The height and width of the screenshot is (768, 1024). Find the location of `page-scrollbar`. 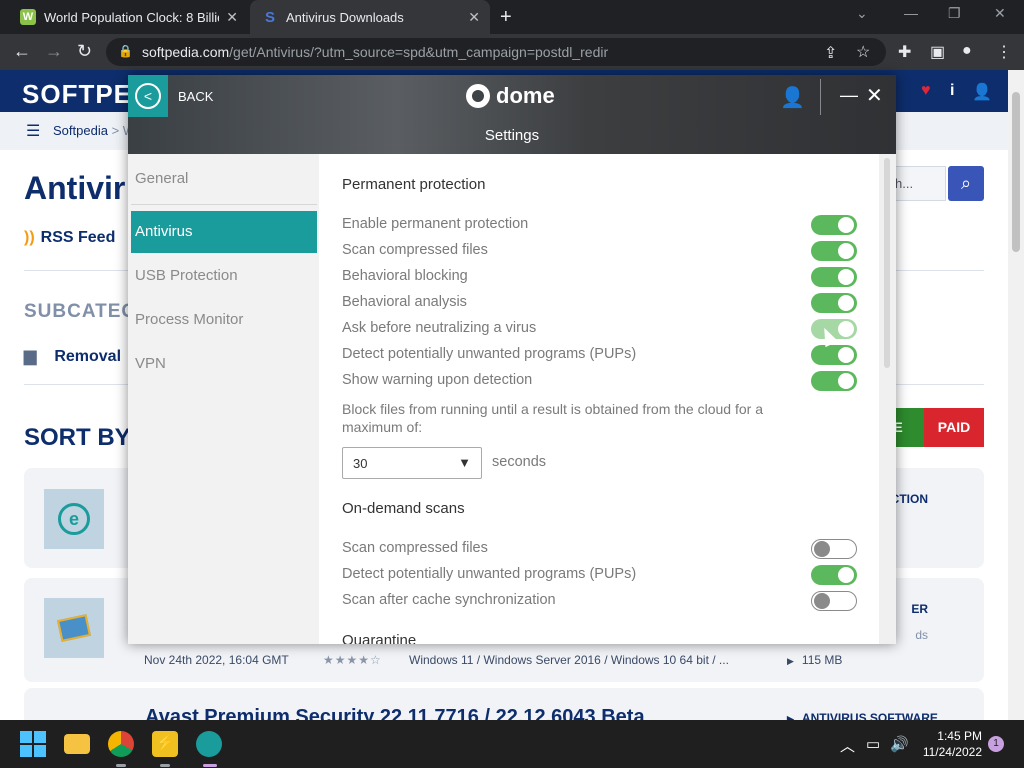

page-scrollbar is located at coordinates (1016, 395).